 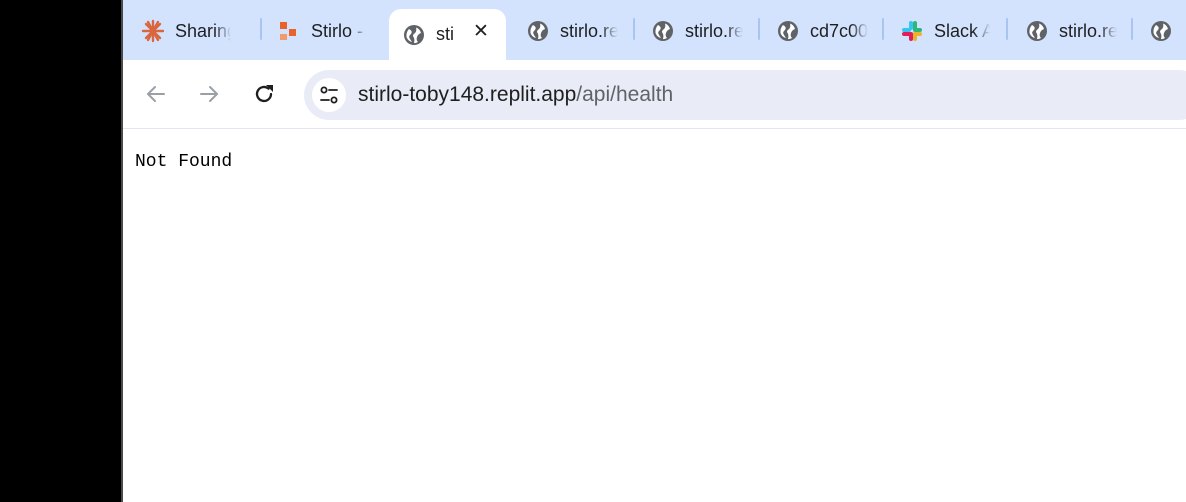 What do you see at coordinates (625, 94) in the screenshot?
I see `url-path: /api/health` at bounding box center [625, 94].